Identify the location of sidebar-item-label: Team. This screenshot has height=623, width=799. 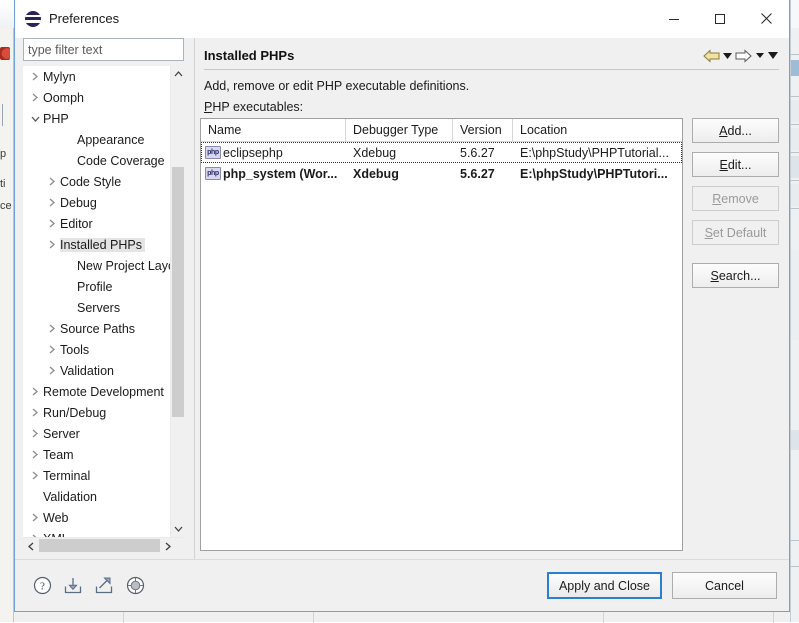
(60, 455).